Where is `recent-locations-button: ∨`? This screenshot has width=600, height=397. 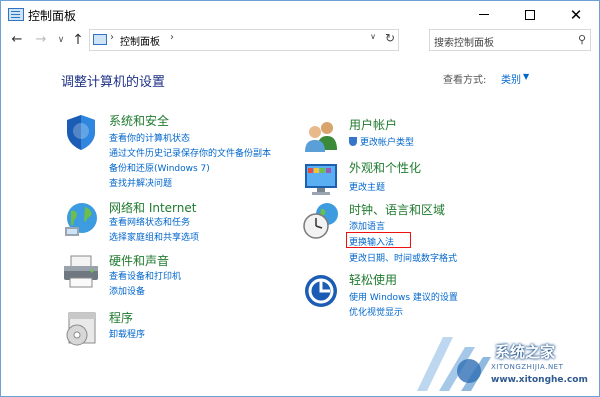 recent-locations-button: ∨ is located at coordinates (61, 40).